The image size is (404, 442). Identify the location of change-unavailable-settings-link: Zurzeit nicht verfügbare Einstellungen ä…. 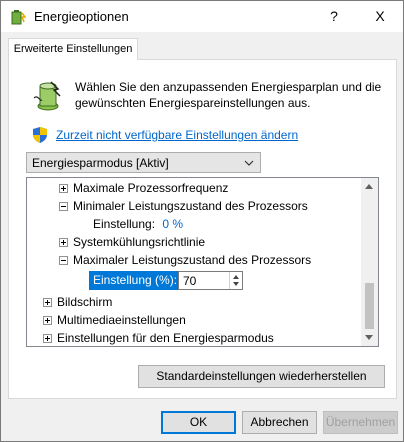
(177, 135).